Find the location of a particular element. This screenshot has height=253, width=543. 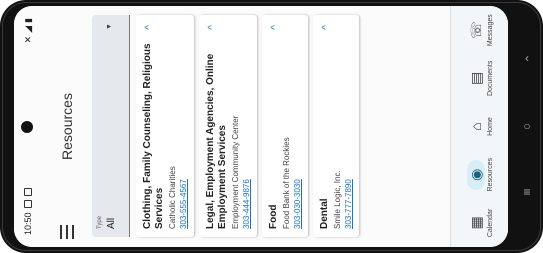

resource-card: Dental Smile Logic, Inc. 303-777-7890 ^ is located at coordinates (336, 126).